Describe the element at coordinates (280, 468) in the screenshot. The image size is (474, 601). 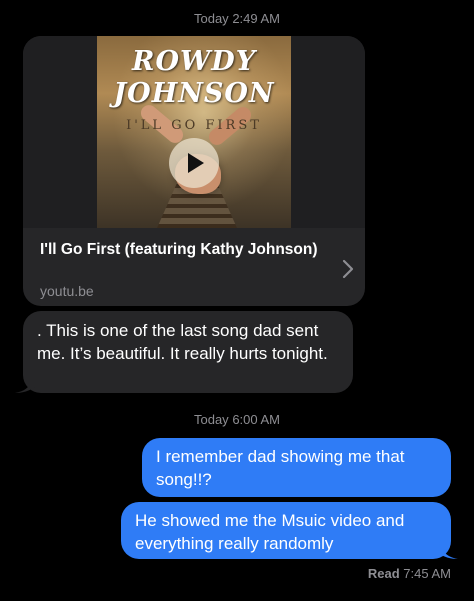
I see `message-text: I remember dad showing me that song!!?` at that location.